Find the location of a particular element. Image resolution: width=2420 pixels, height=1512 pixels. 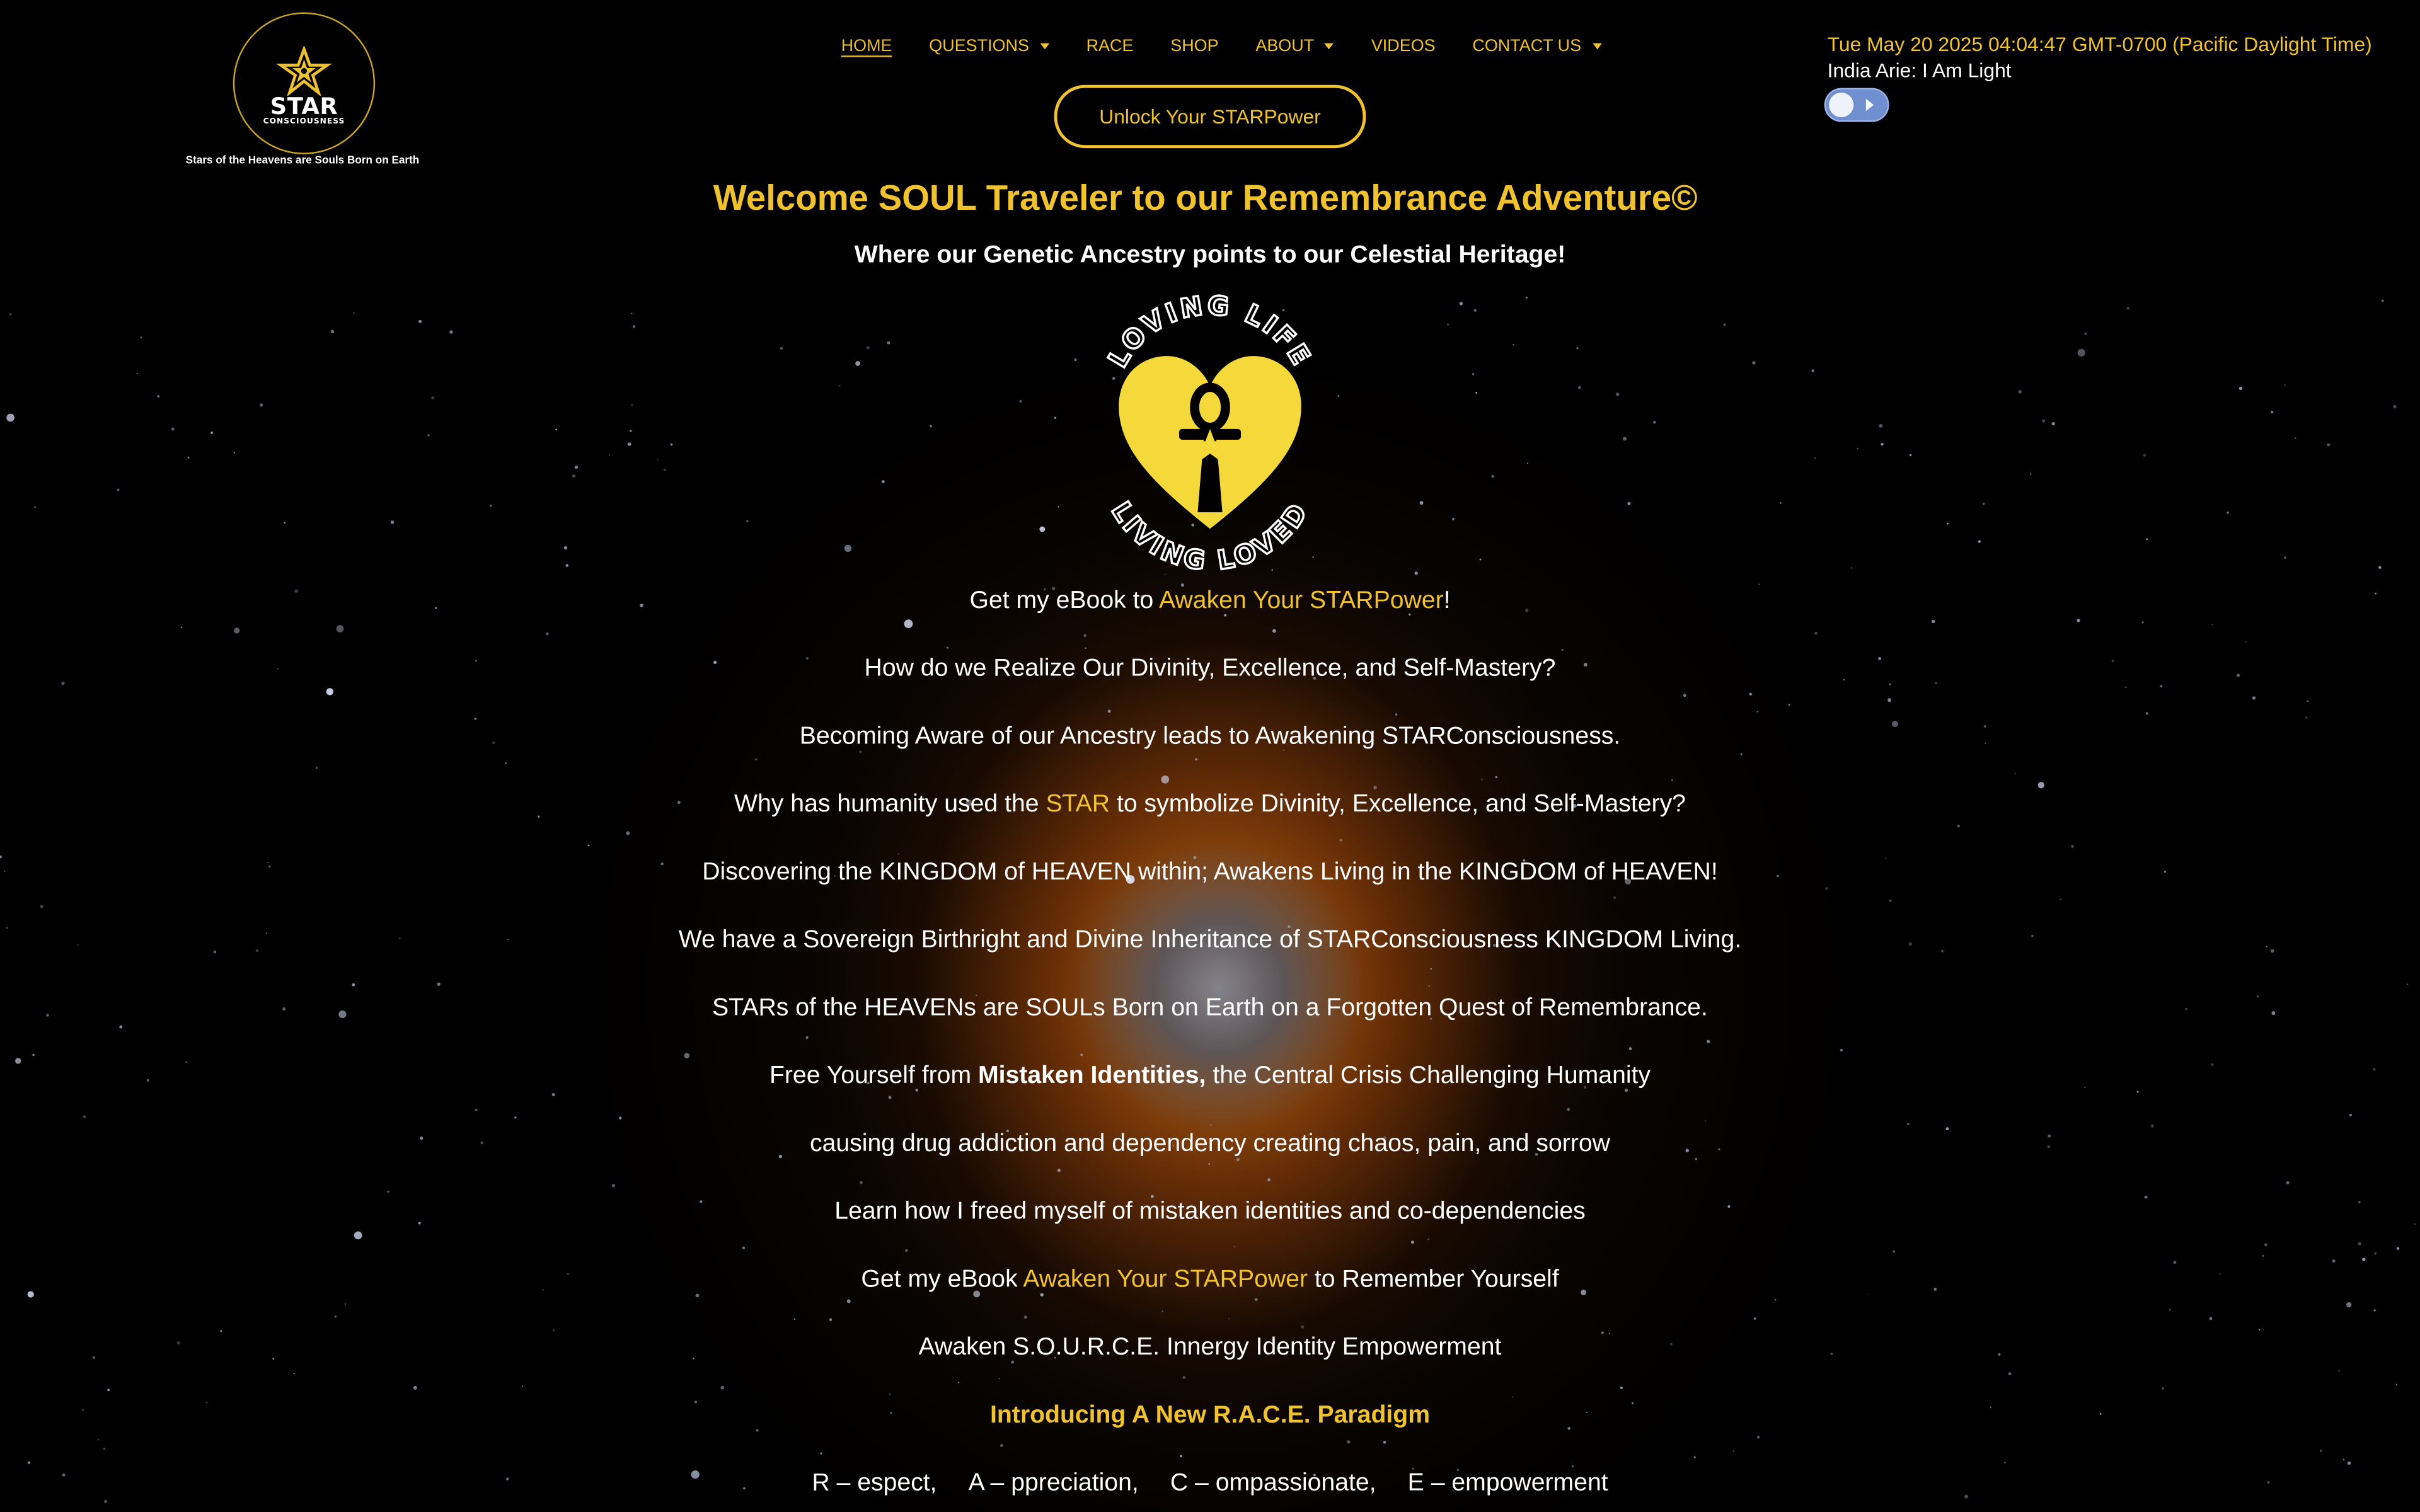

star-icon is located at coordinates (304, 71).